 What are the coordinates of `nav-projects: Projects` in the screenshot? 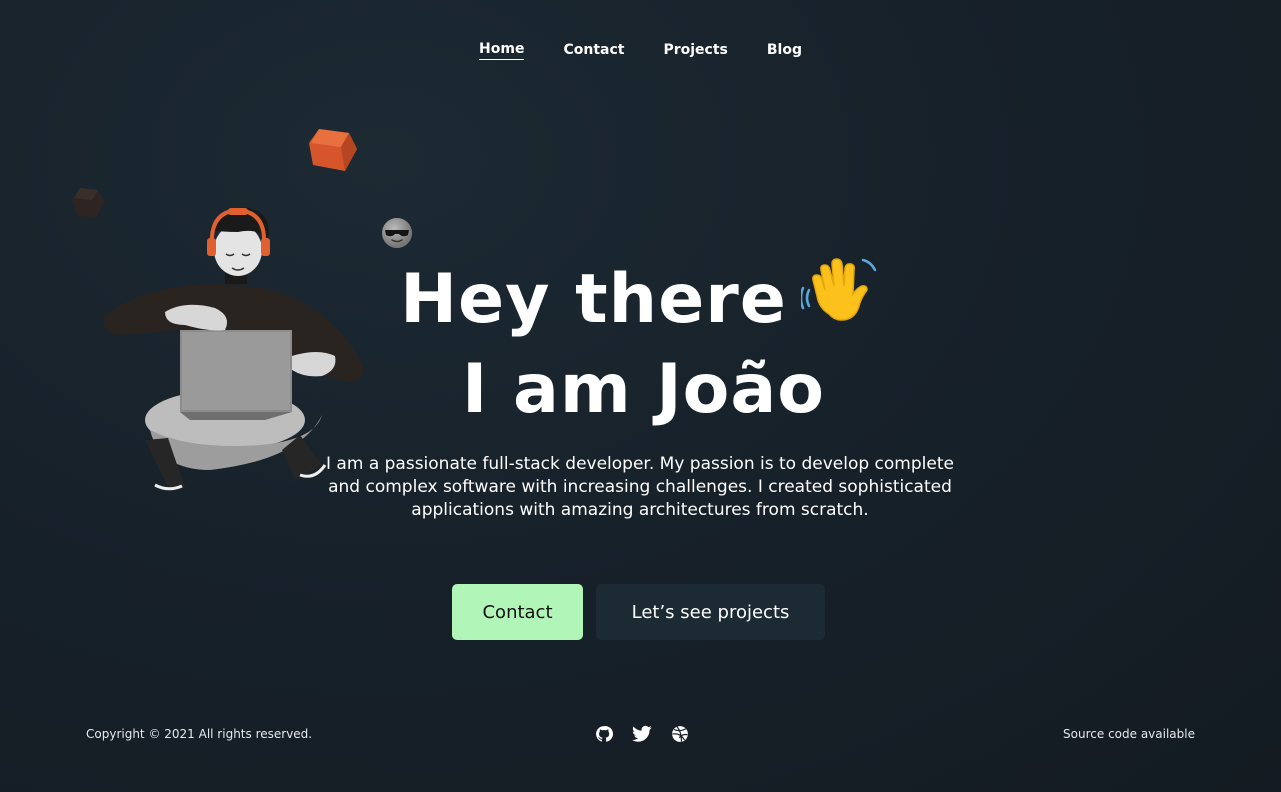 It's located at (695, 50).